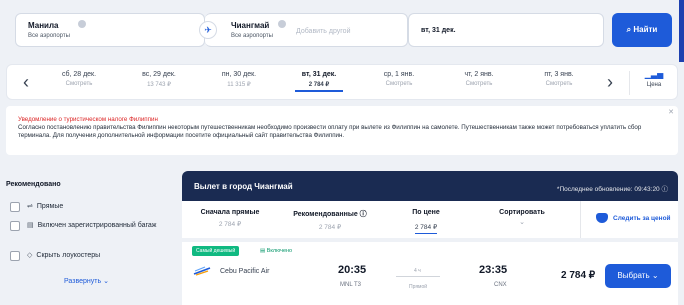 This screenshot has height=305, width=684. I want to click on follow-price-button: Следить за ценой, so click(629, 219).